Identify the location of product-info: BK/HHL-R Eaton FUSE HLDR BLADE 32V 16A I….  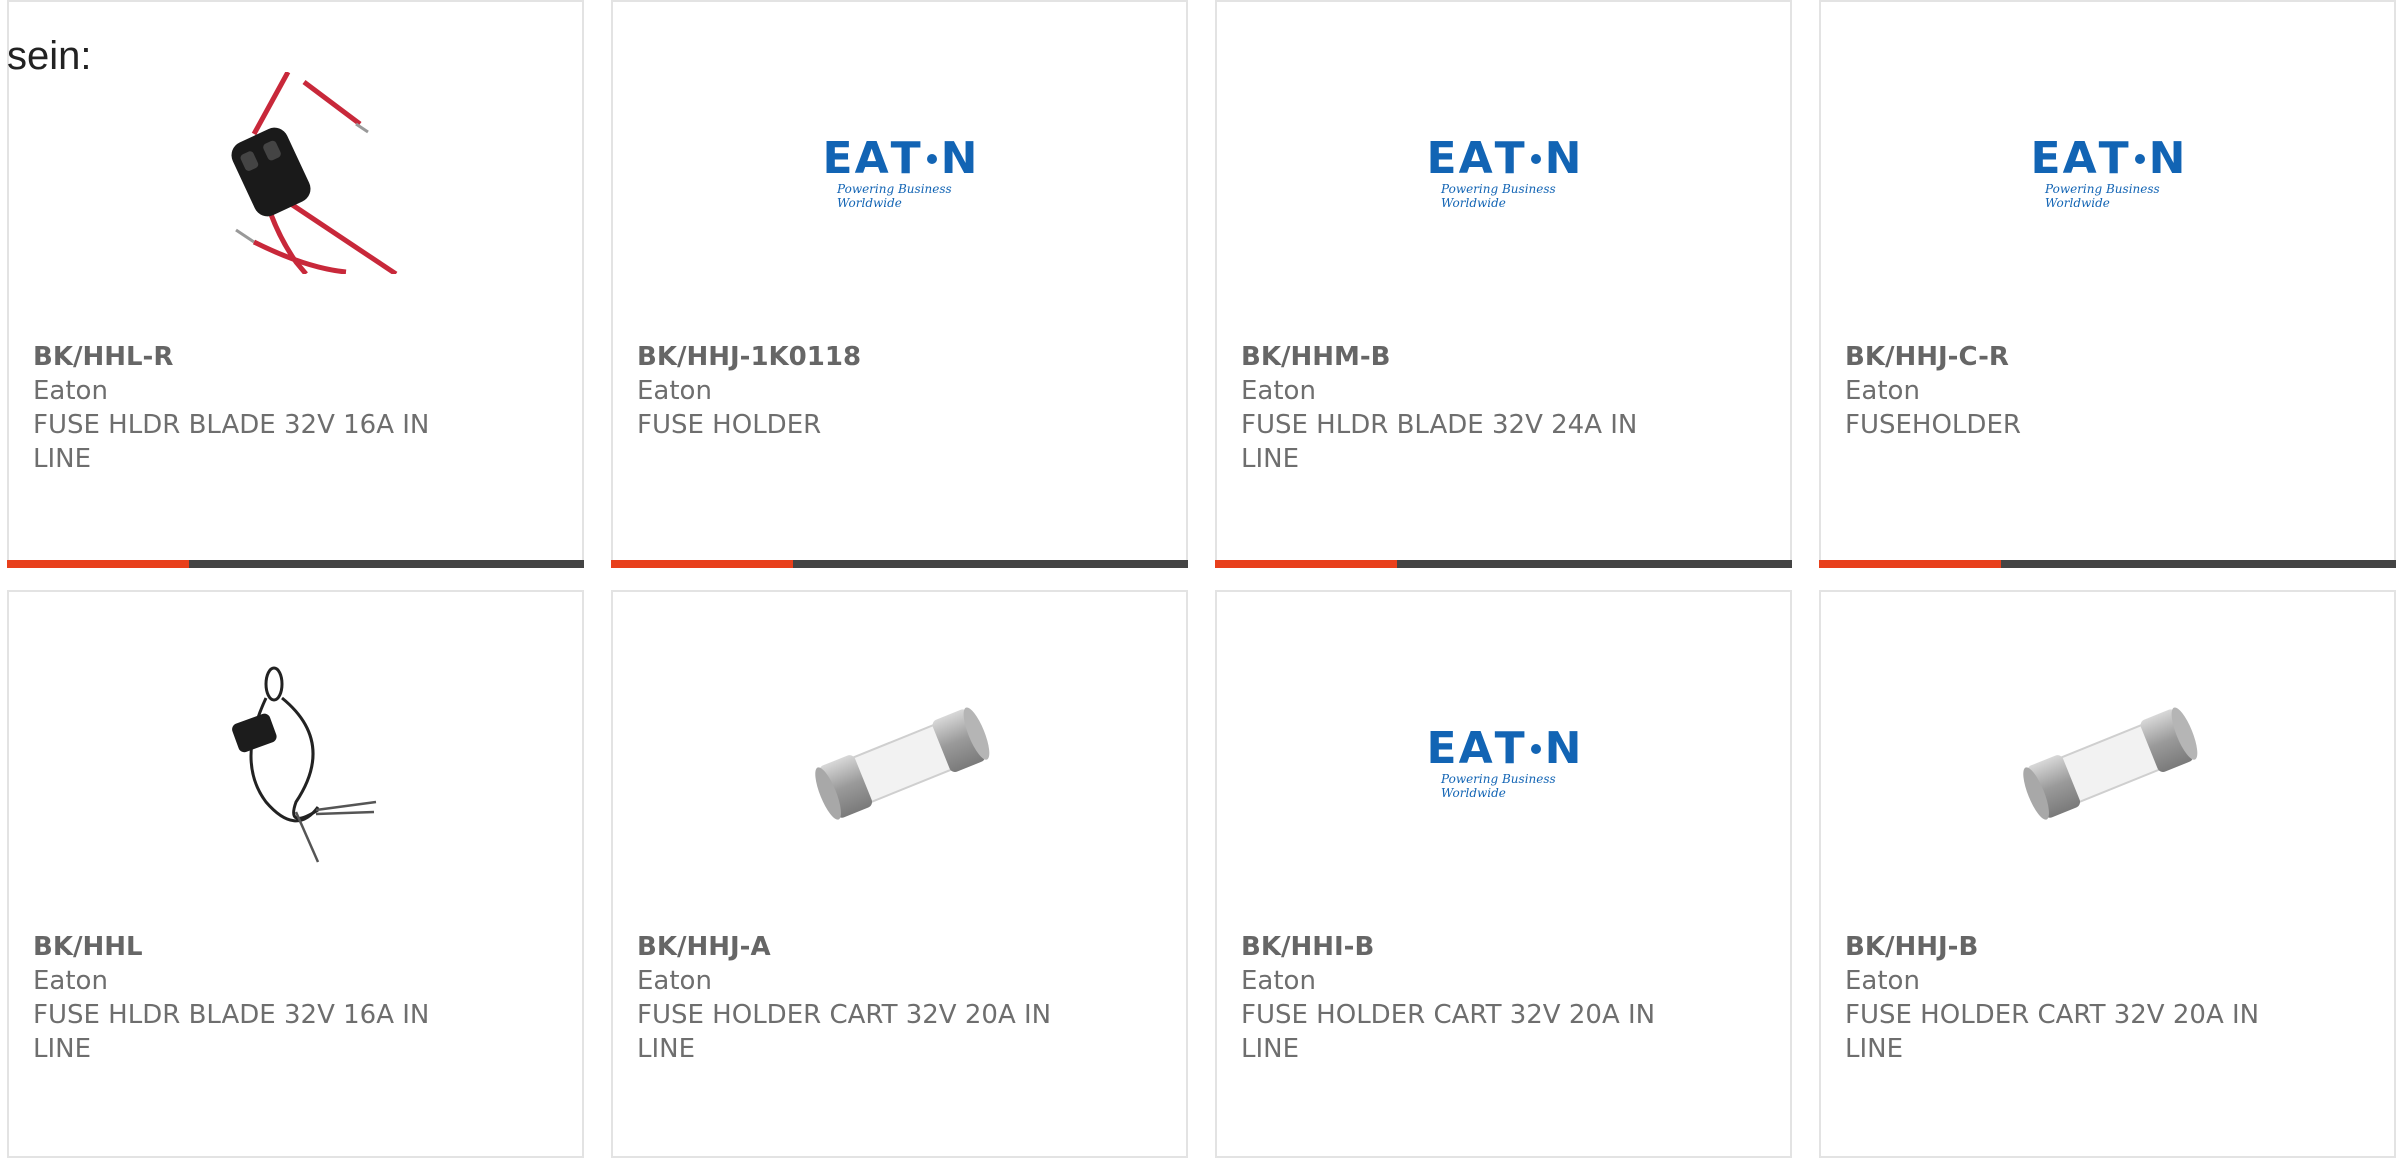
(253, 408).